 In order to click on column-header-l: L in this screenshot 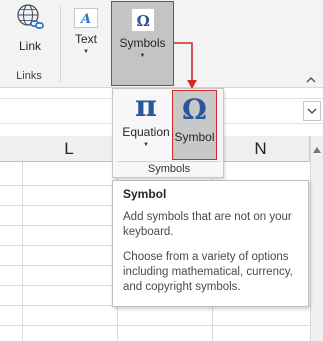, I will do `click(69, 149)`.